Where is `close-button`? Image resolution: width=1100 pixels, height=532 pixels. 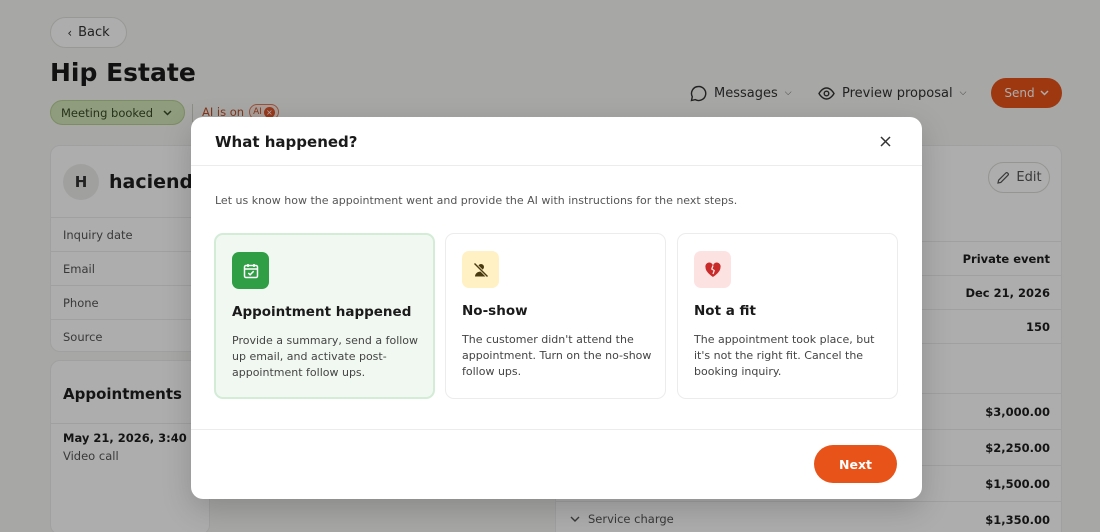
close-button is located at coordinates (885, 141).